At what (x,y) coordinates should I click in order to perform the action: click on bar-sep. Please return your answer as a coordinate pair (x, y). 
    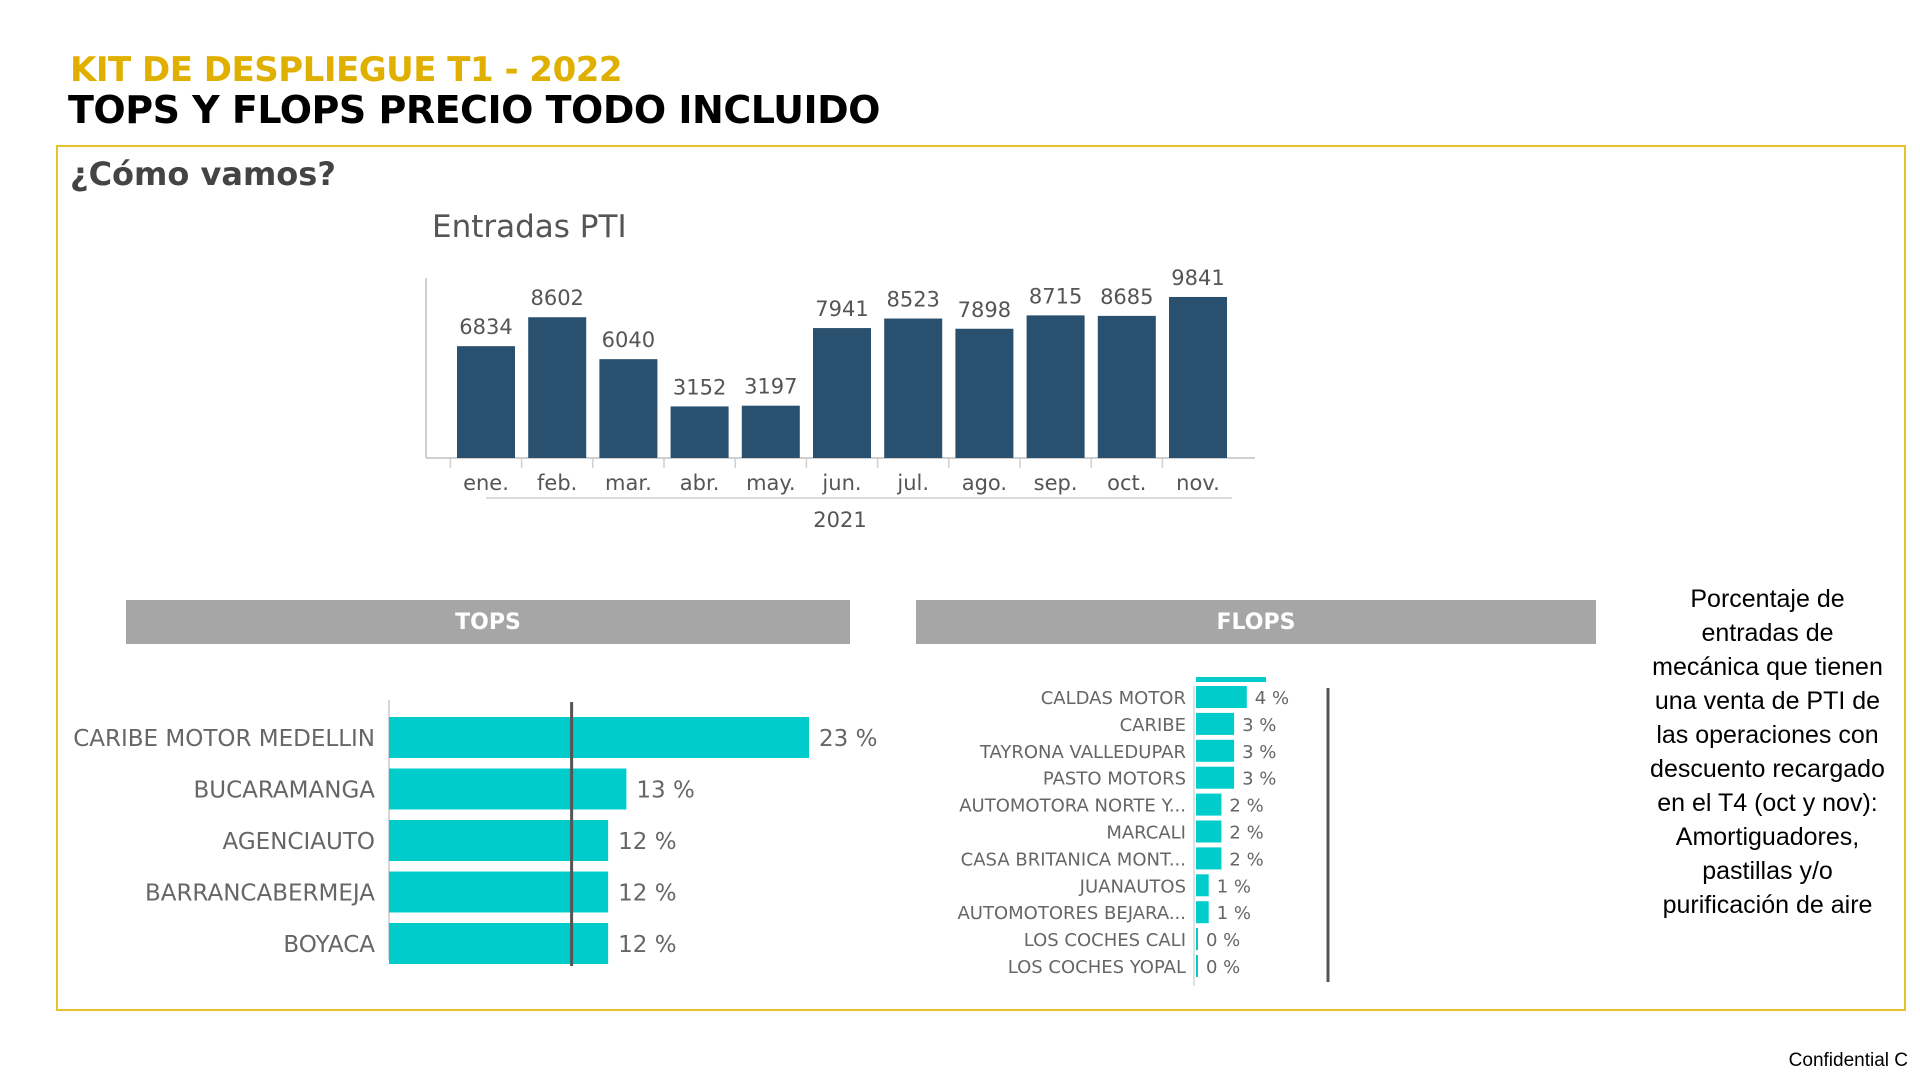
    Looking at the image, I should click on (1055, 386).